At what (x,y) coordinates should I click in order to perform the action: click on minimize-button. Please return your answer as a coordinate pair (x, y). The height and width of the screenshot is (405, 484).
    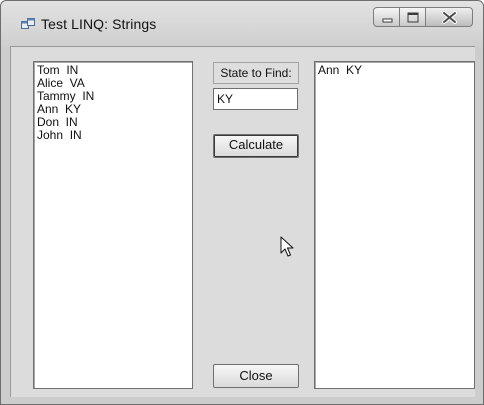
    Looking at the image, I should click on (386, 17).